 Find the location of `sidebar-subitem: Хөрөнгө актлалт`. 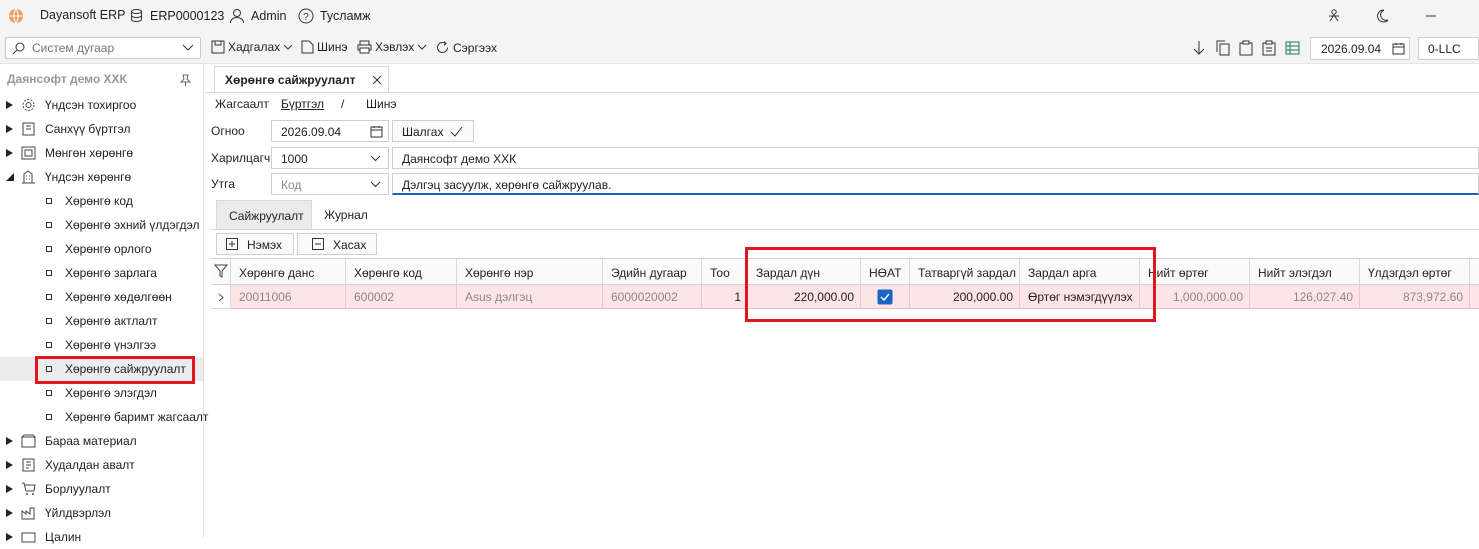

sidebar-subitem: Хөрөнгө актлалт is located at coordinates (101, 321).